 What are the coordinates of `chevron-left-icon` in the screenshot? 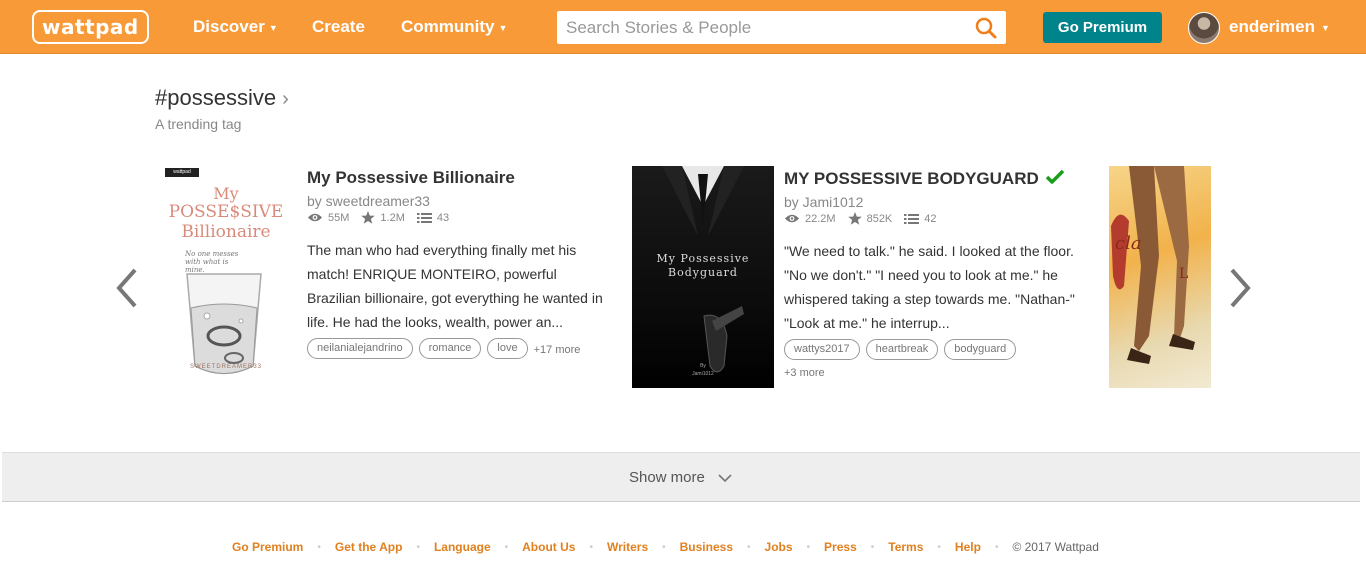 It's located at (126, 288).